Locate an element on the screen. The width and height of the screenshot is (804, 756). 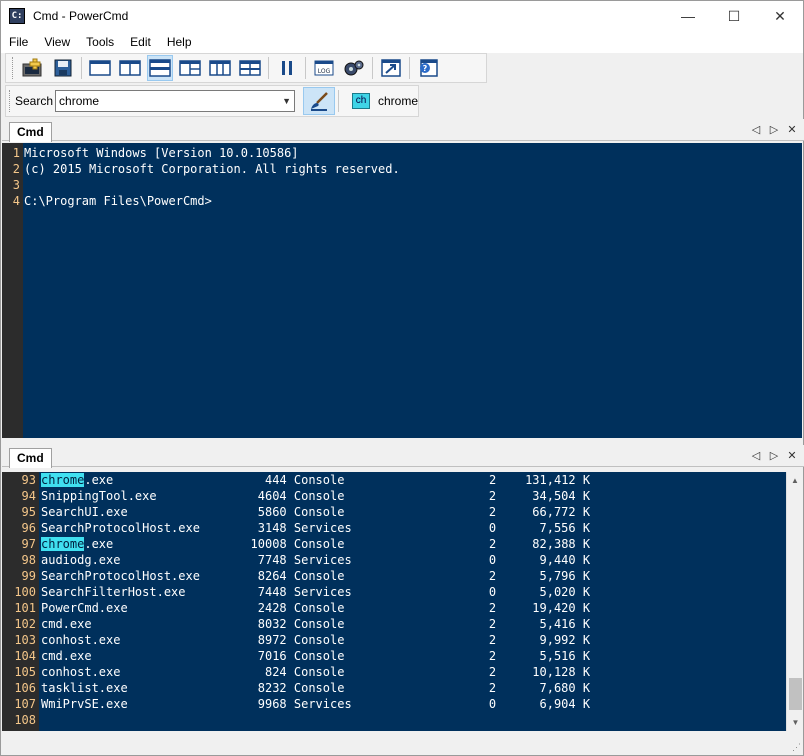
toolbar-grip is located at coordinates (13, 68).